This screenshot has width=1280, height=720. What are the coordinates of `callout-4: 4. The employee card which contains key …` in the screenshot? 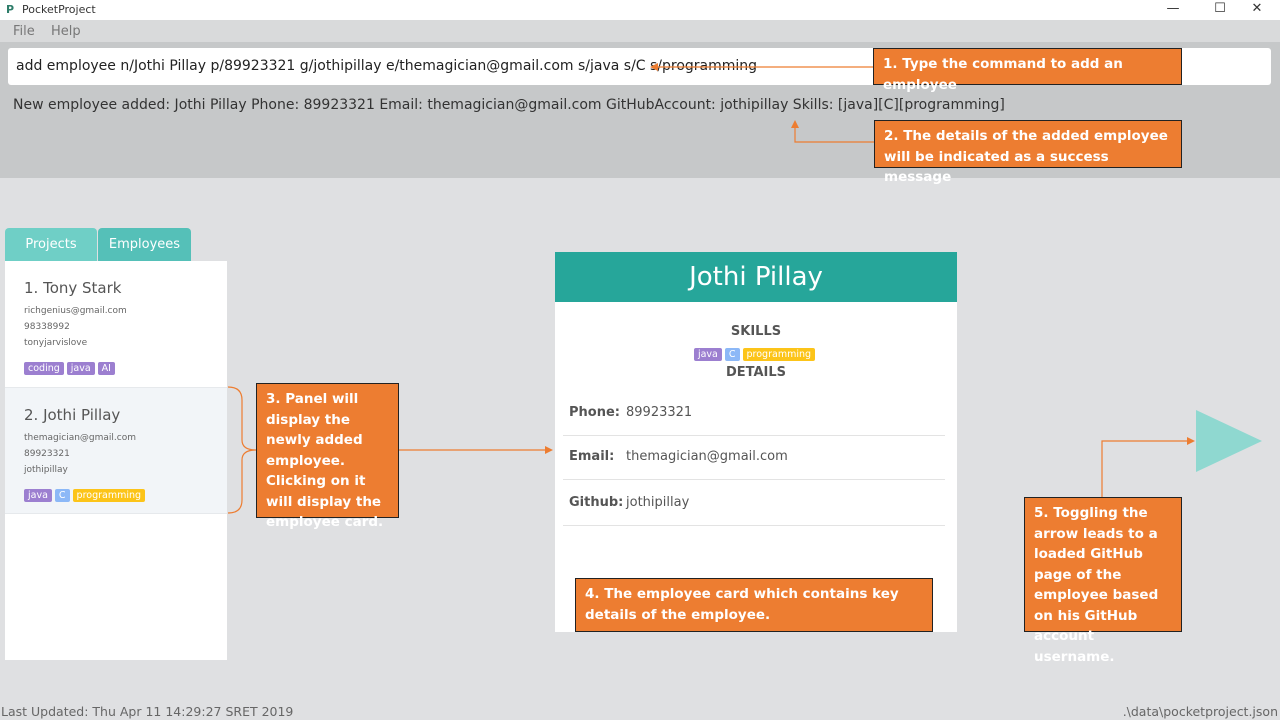 It's located at (754, 605).